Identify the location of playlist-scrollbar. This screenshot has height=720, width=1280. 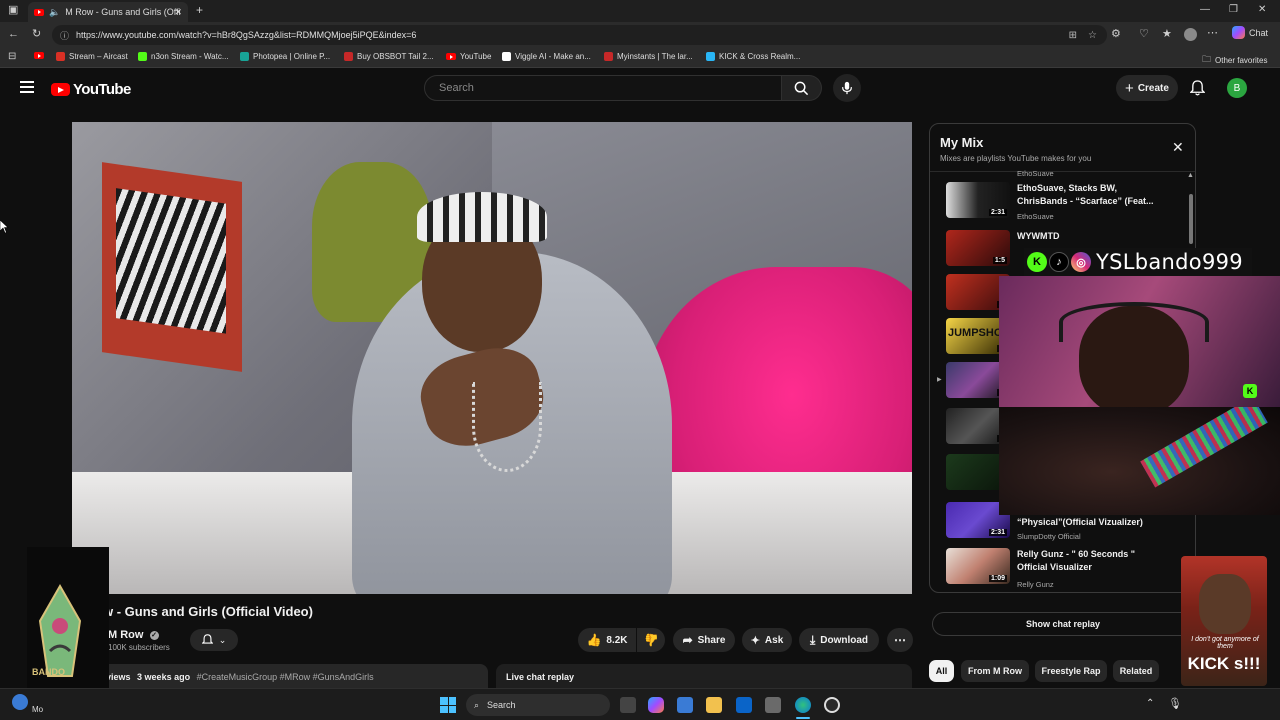
(1191, 219).